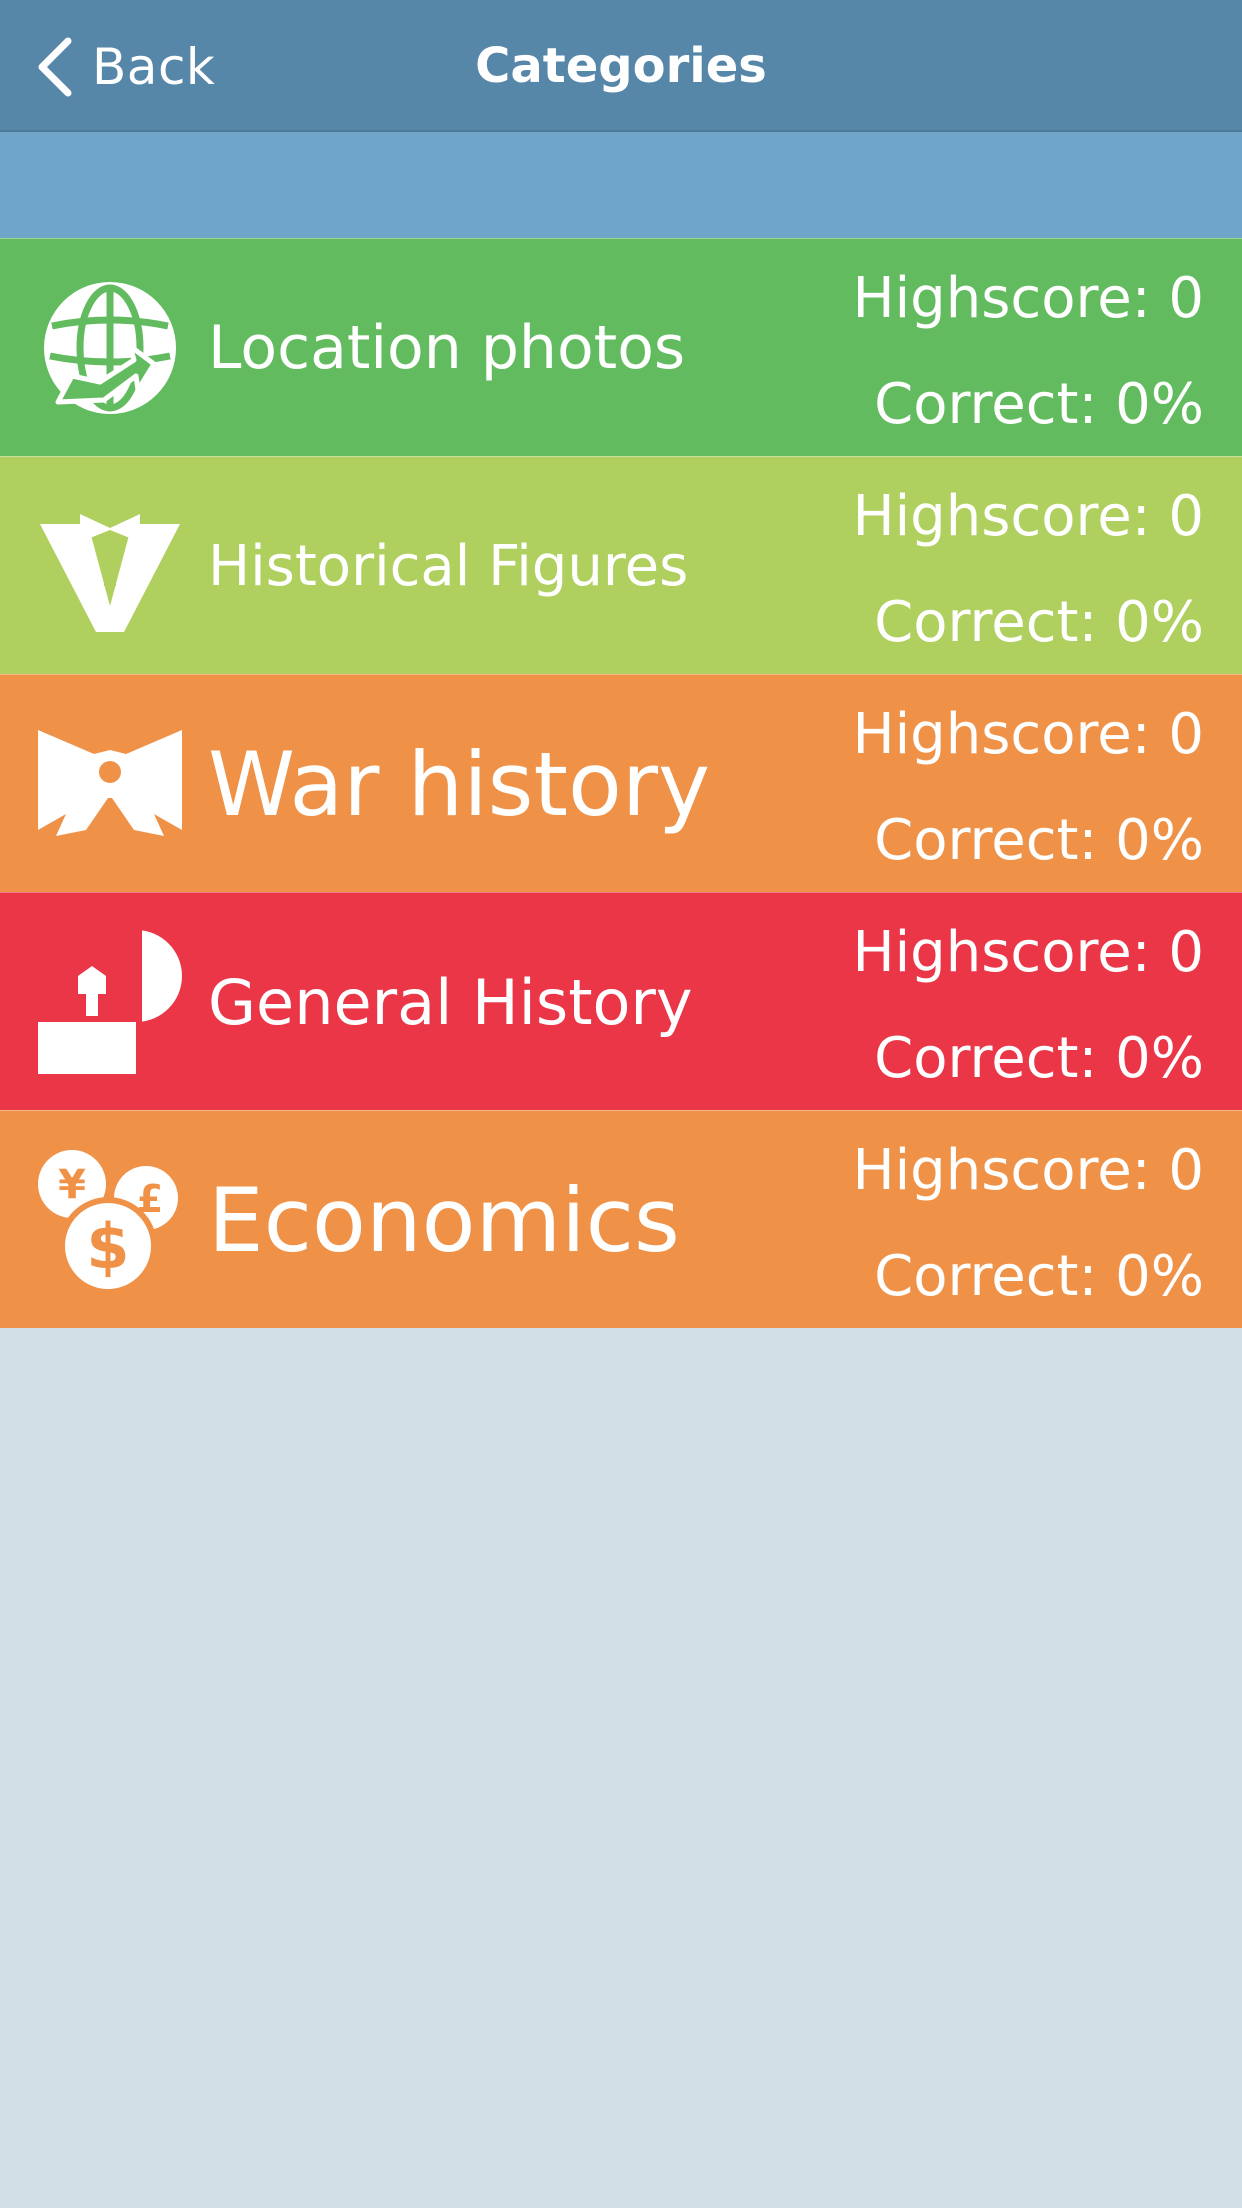 The width and height of the screenshot is (1242, 2208). I want to click on bow-icon, so click(110, 784).